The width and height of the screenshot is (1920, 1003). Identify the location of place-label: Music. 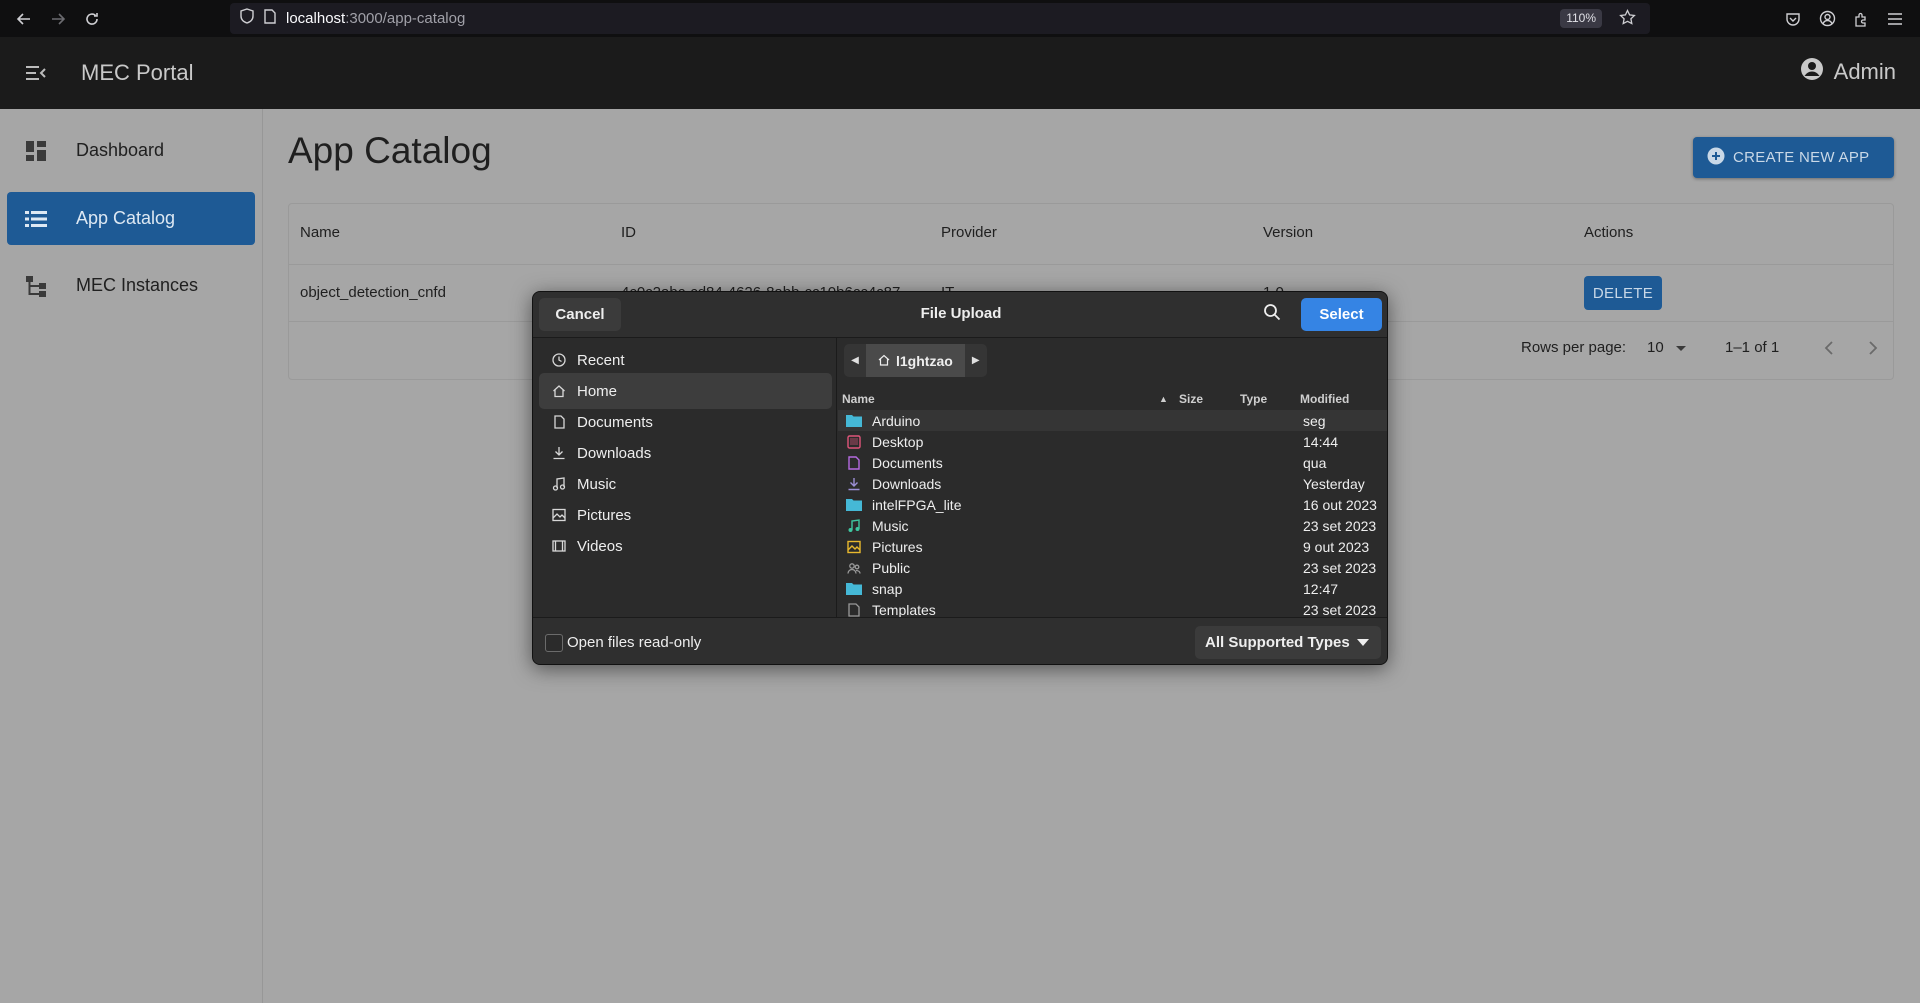
(597, 484).